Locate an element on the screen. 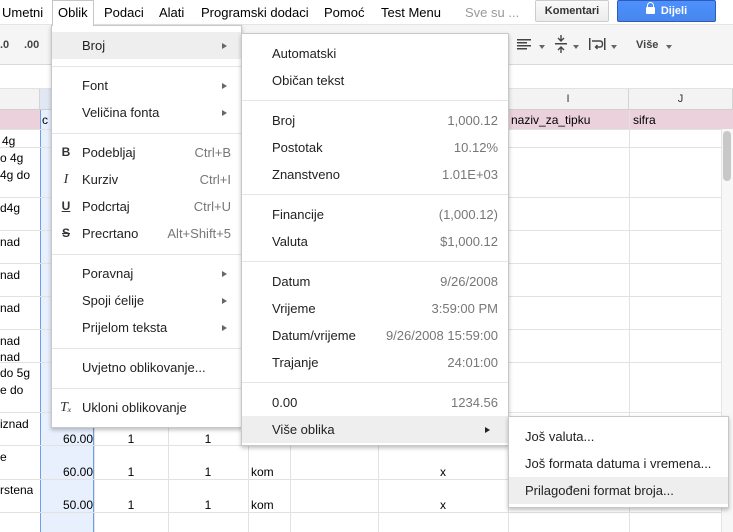  menu-item-percent: Postotak 10.12% is located at coordinates (375, 147).